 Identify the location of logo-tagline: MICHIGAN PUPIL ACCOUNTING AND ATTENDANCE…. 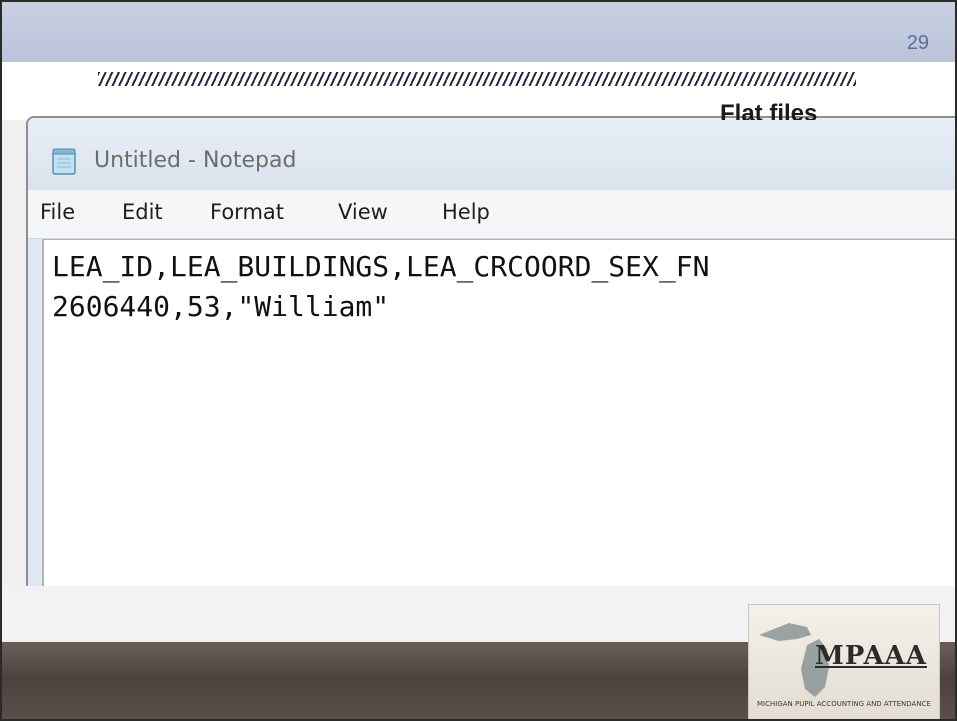
(845, 704).